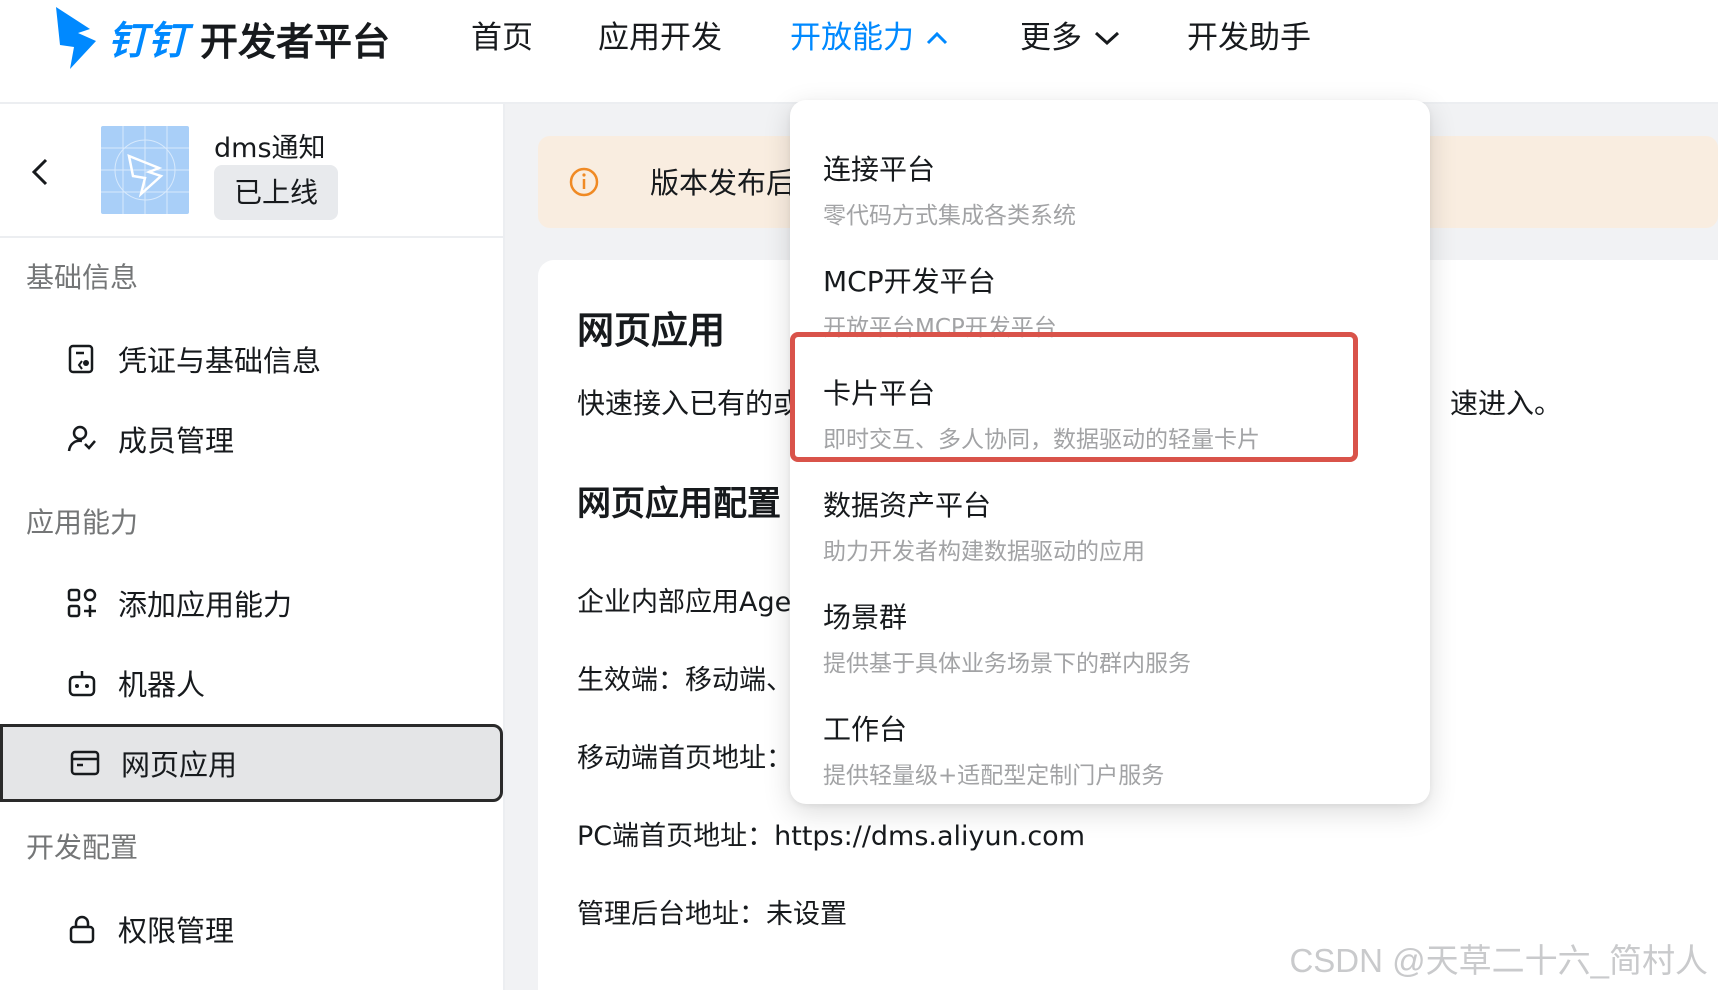 The width and height of the screenshot is (1718, 990). I want to click on nav-item-label: 应用开发, so click(660, 38).